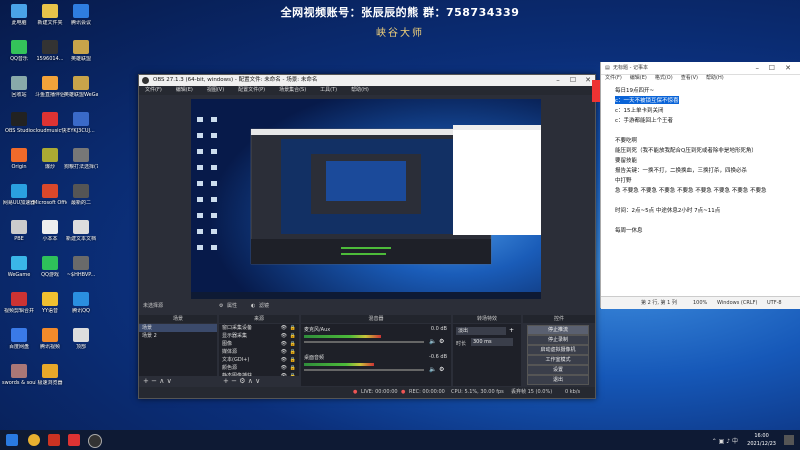 The width and height of the screenshot is (800, 450). What do you see at coordinates (81, 303) in the screenshot?
I see `desktop-icon: 腾讯QQ` at bounding box center [81, 303].